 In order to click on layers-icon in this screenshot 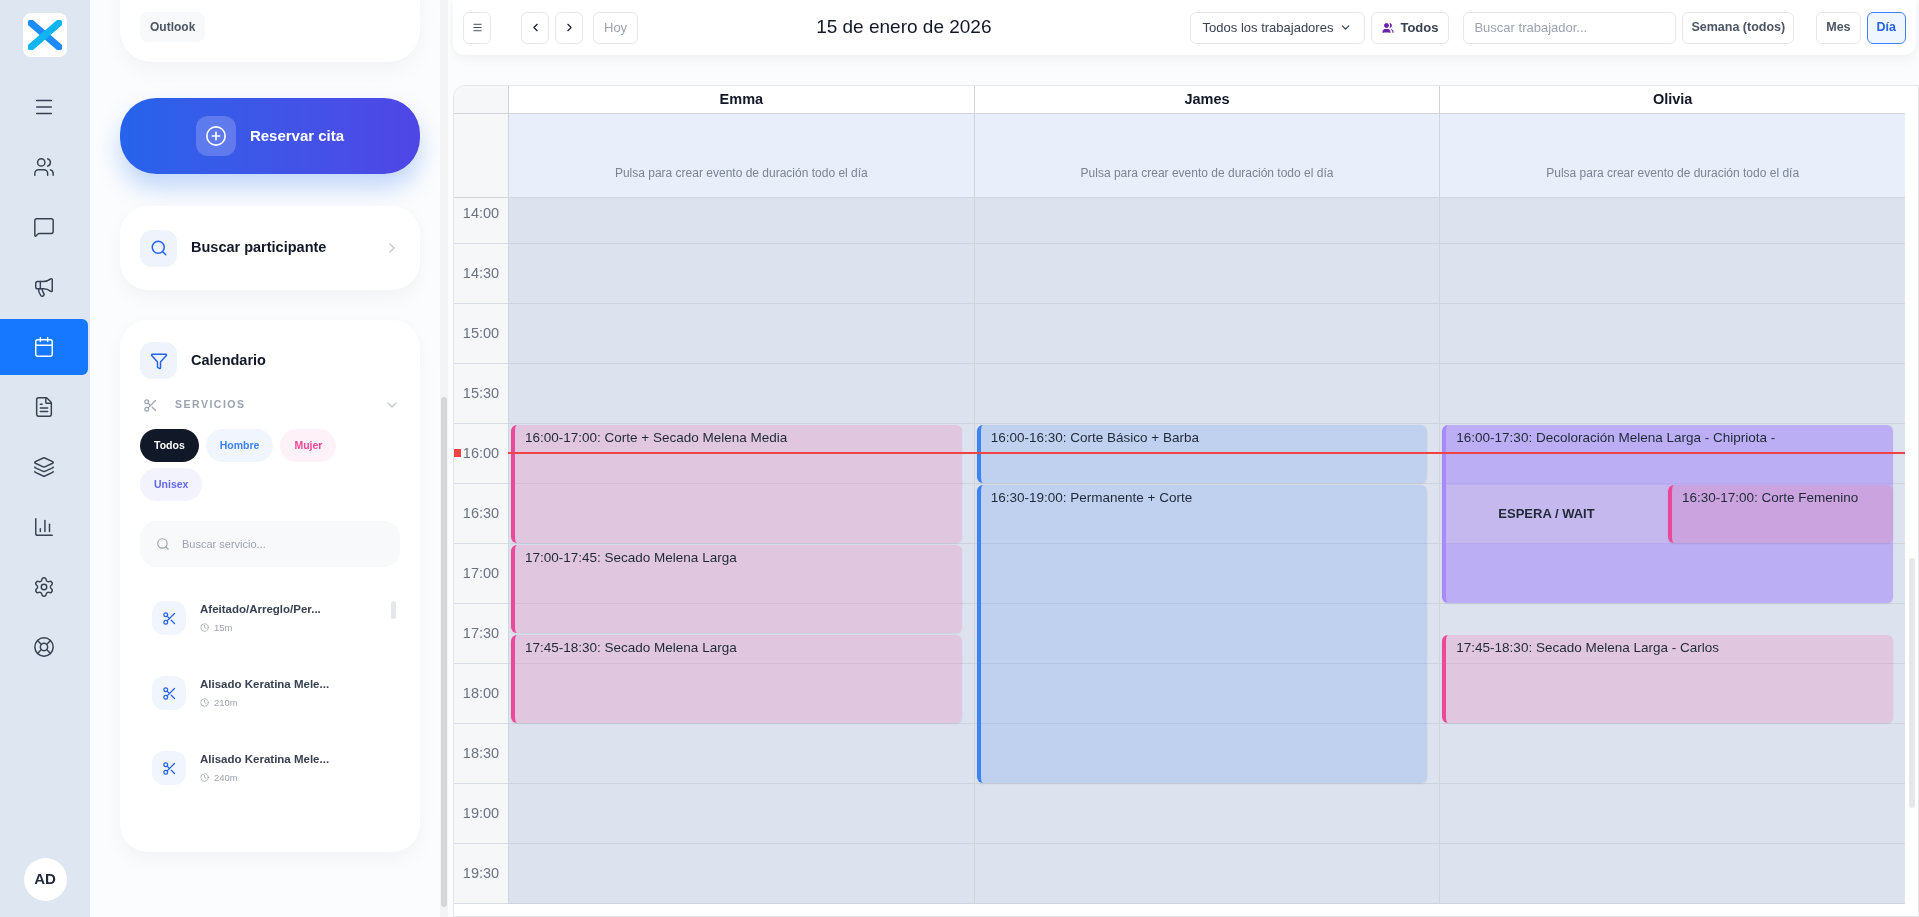, I will do `click(44, 467)`.